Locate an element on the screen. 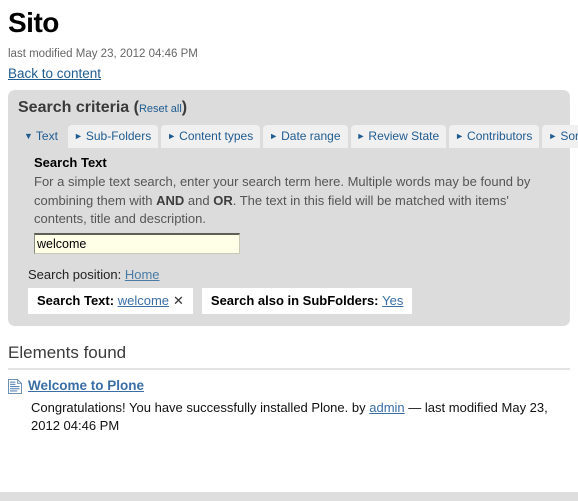  tab-sub-folders-label: Sub-Folders is located at coordinates (118, 136).